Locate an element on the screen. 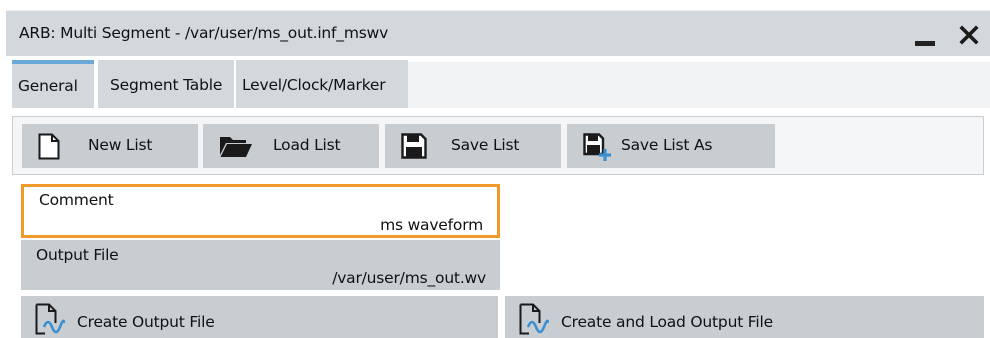 The image size is (990, 338). tab-level-clock-marker: Level/Clock/Marker is located at coordinates (322, 84).